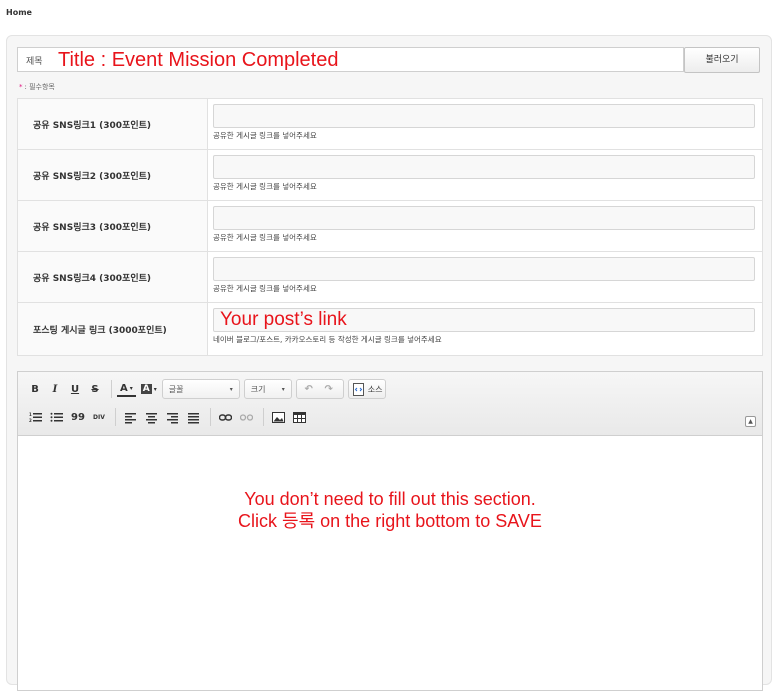  I want to click on bold-button: B, so click(35, 389).